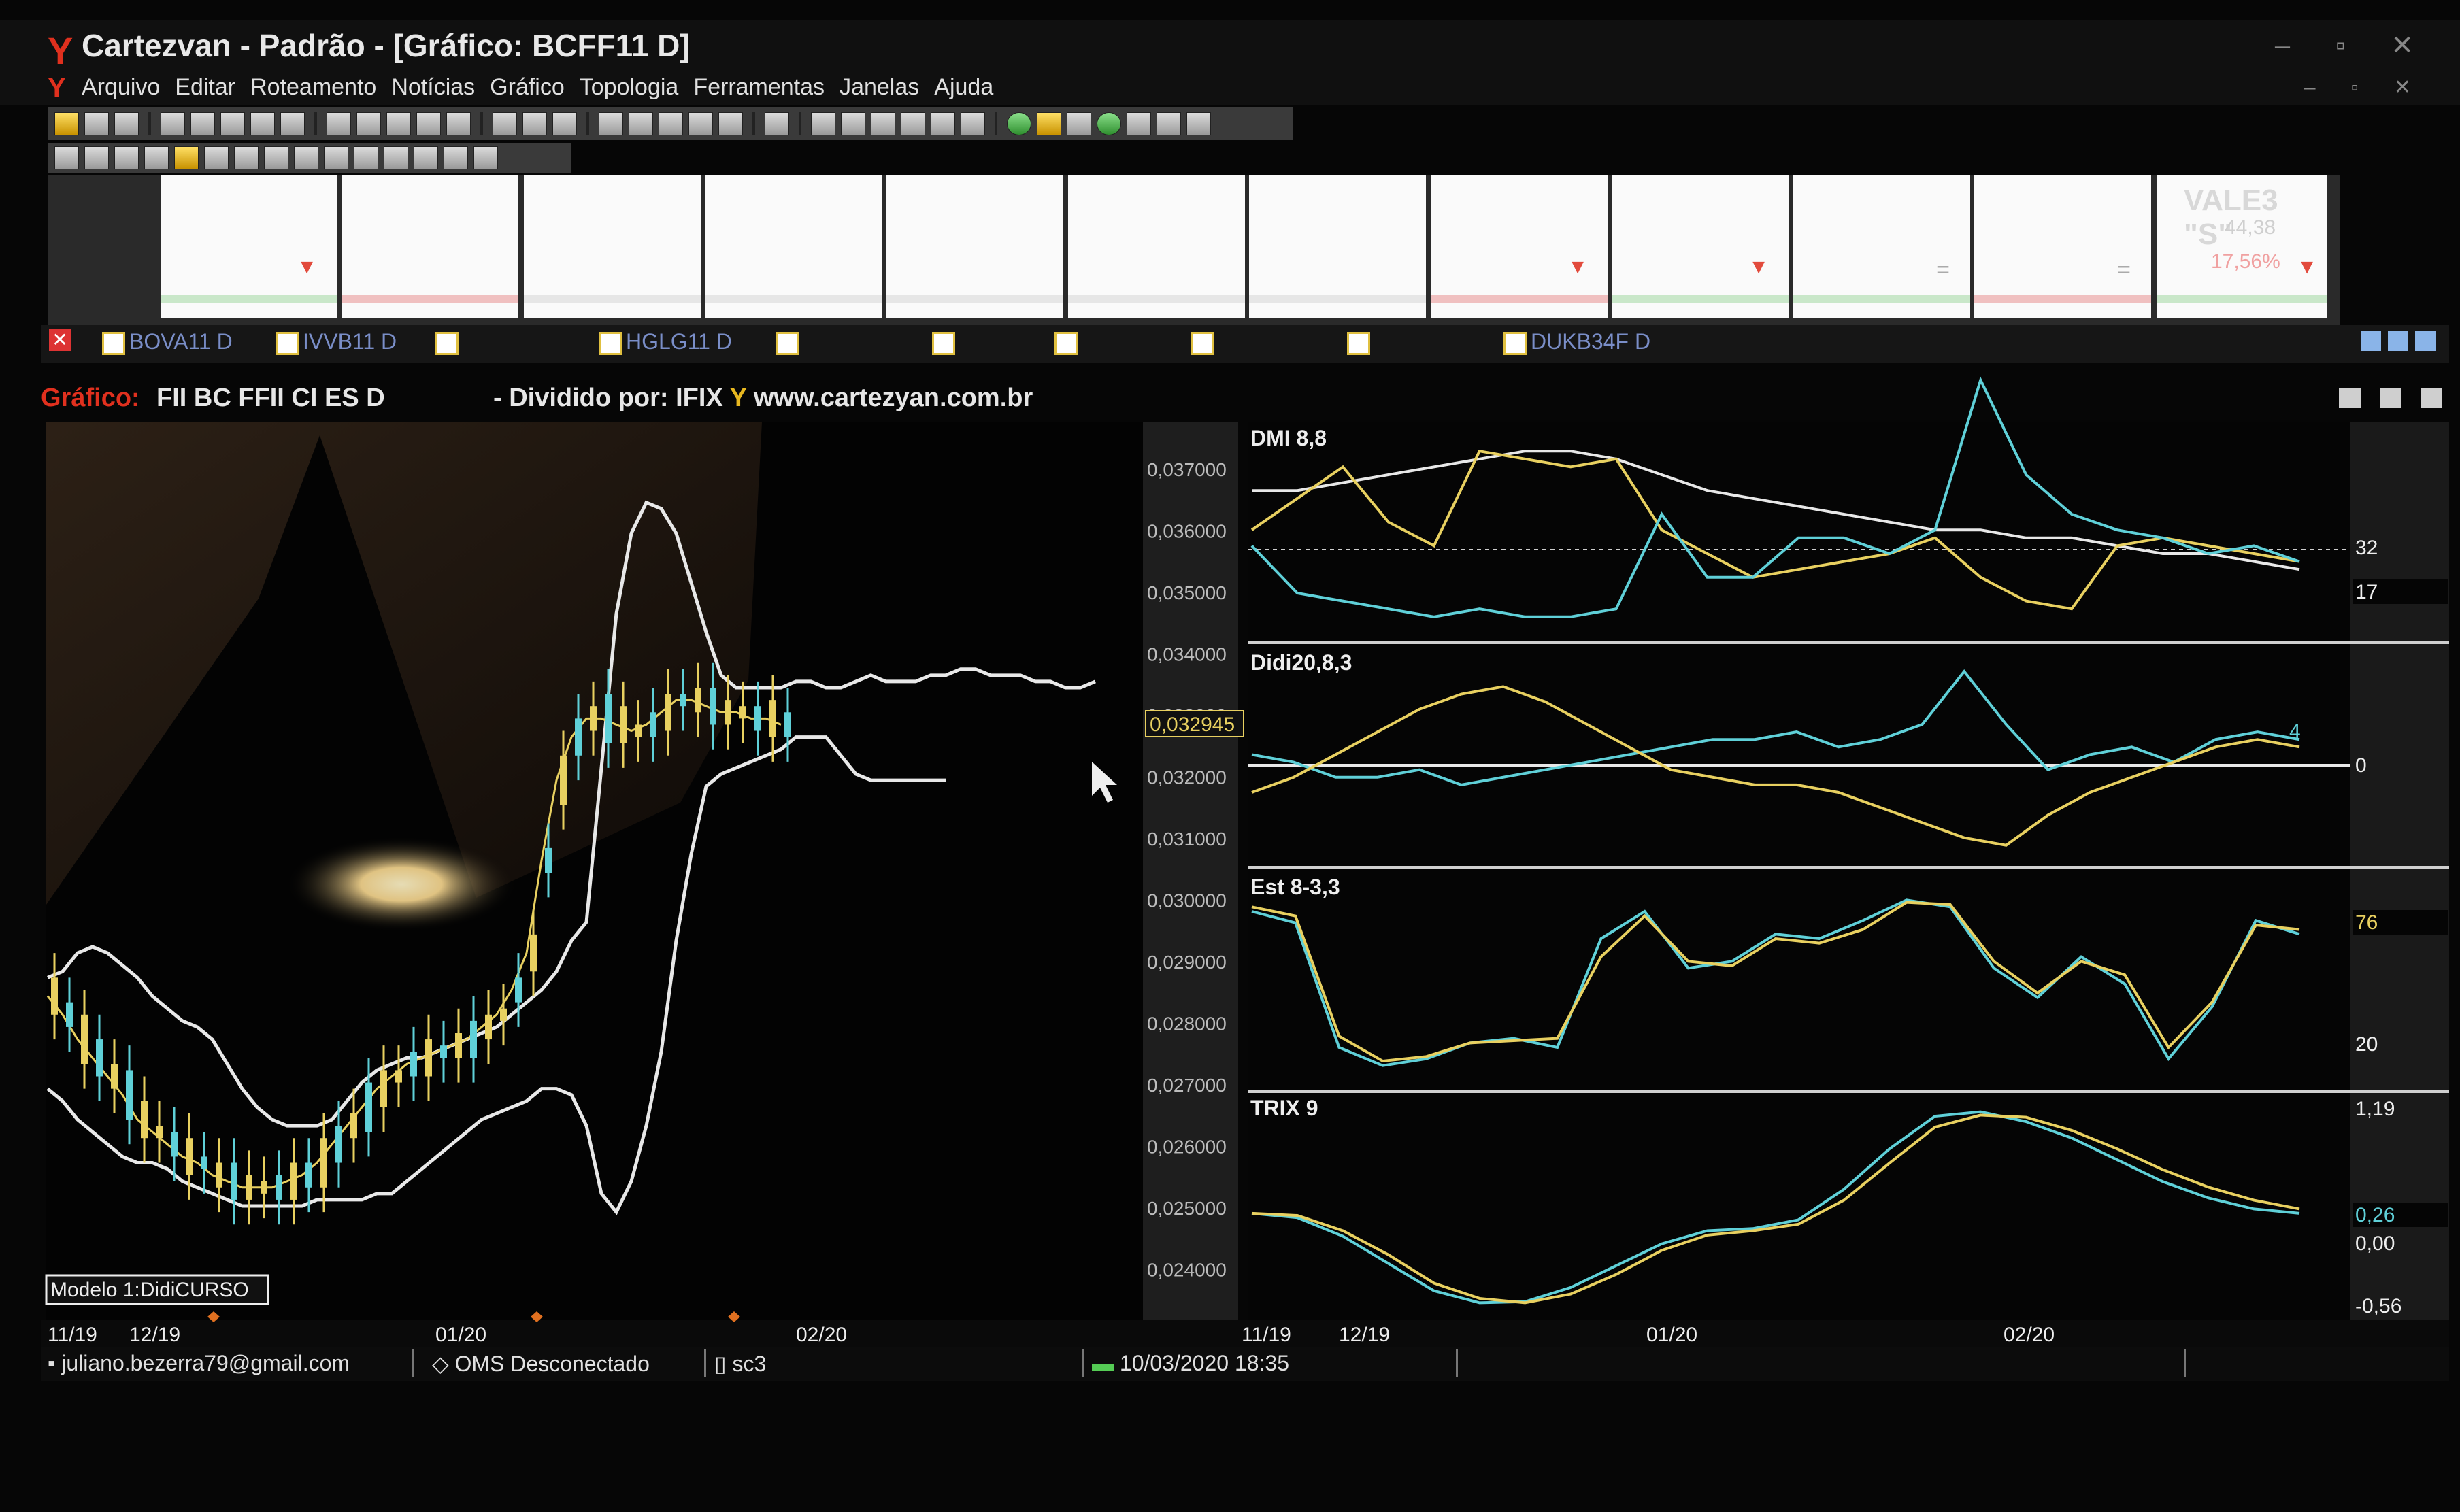 Image resolution: width=2460 pixels, height=1512 pixels. What do you see at coordinates (1267, 1335) in the screenshot?
I see `x-label-ind-11-19: 11/19` at bounding box center [1267, 1335].